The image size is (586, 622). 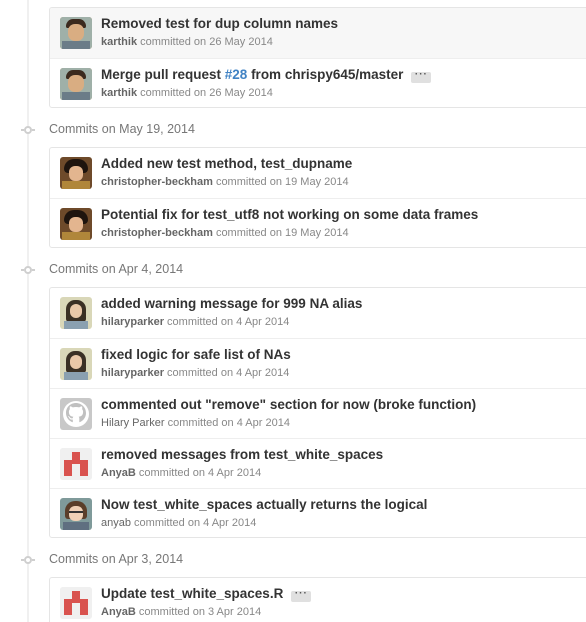 I want to click on commit-group-title: Commits on Apr 4, 2014, so click(x=116, y=269).